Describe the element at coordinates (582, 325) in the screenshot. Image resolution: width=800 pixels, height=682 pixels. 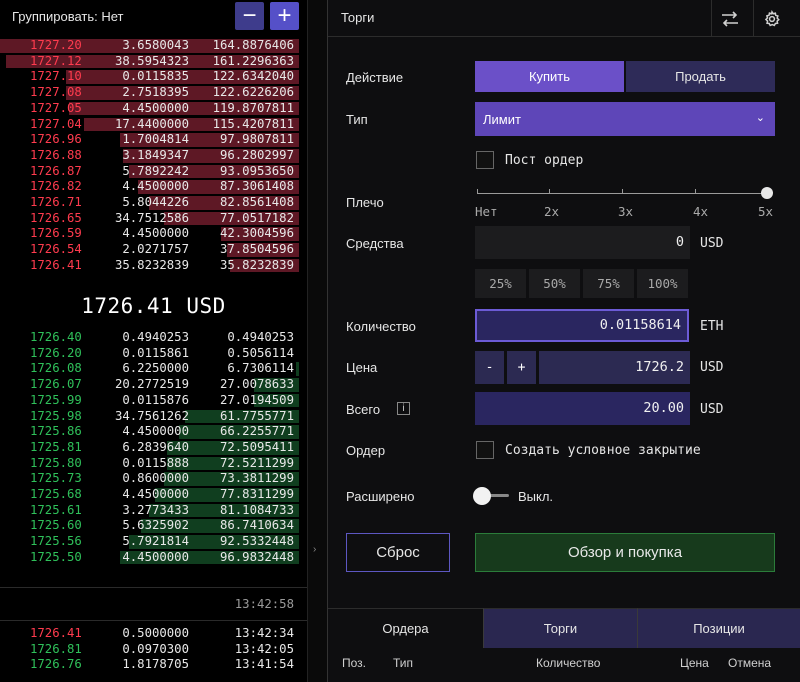
I see `quantity-input: 0.01158614` at that location.